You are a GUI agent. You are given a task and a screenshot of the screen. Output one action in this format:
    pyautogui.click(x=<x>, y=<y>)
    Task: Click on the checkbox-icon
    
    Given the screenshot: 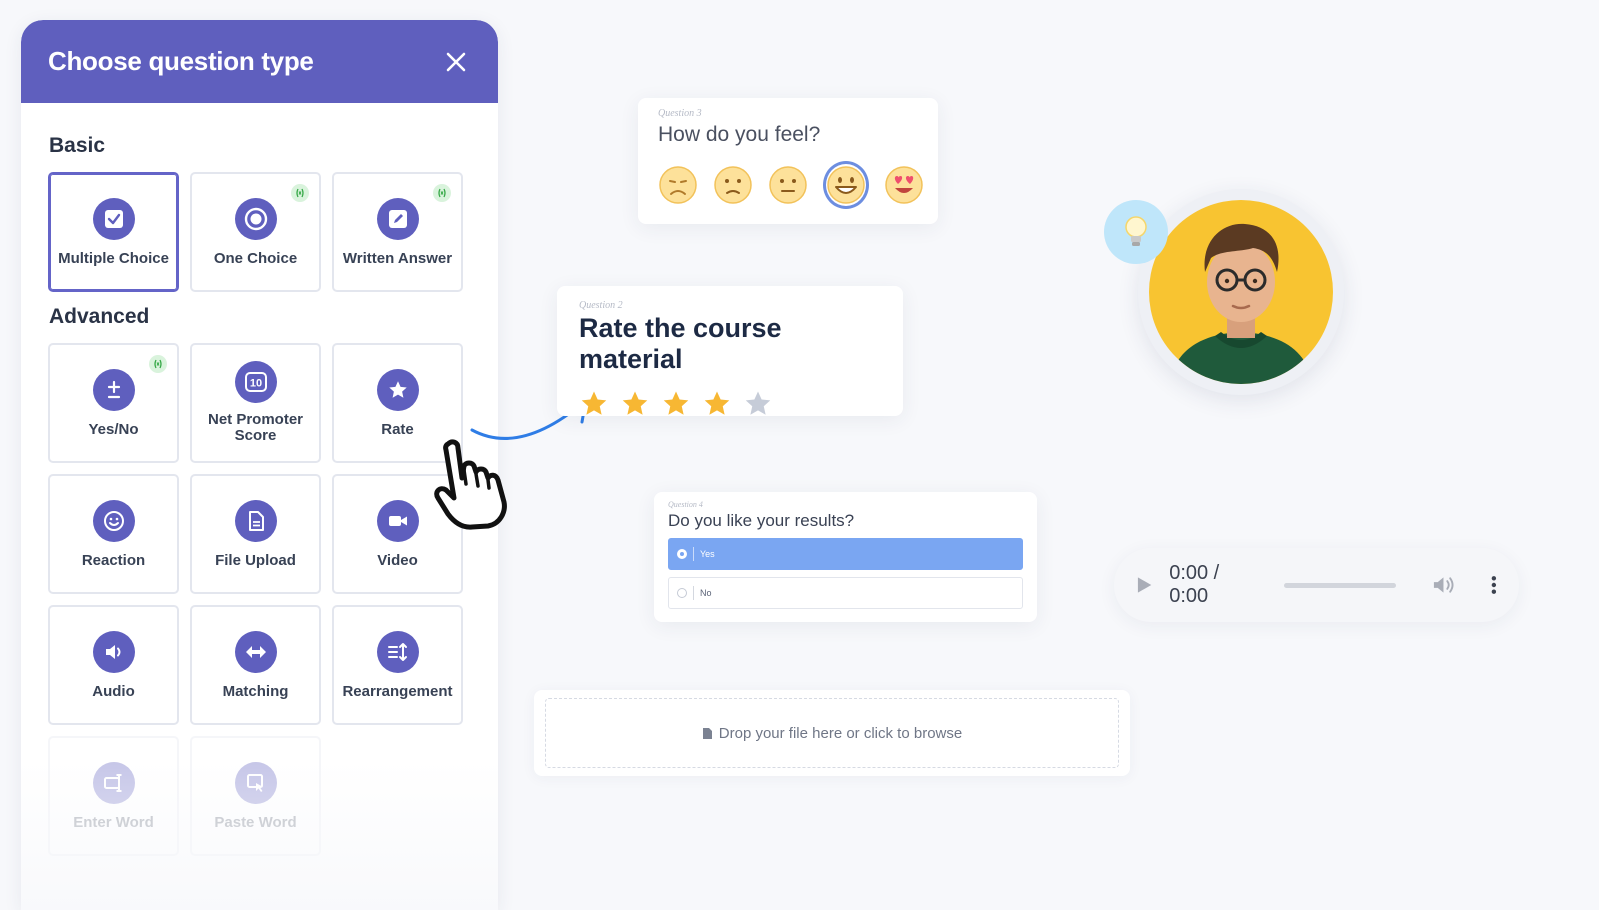 What is the action you would take?
    pyautogui.click(x=113, y=219)
    